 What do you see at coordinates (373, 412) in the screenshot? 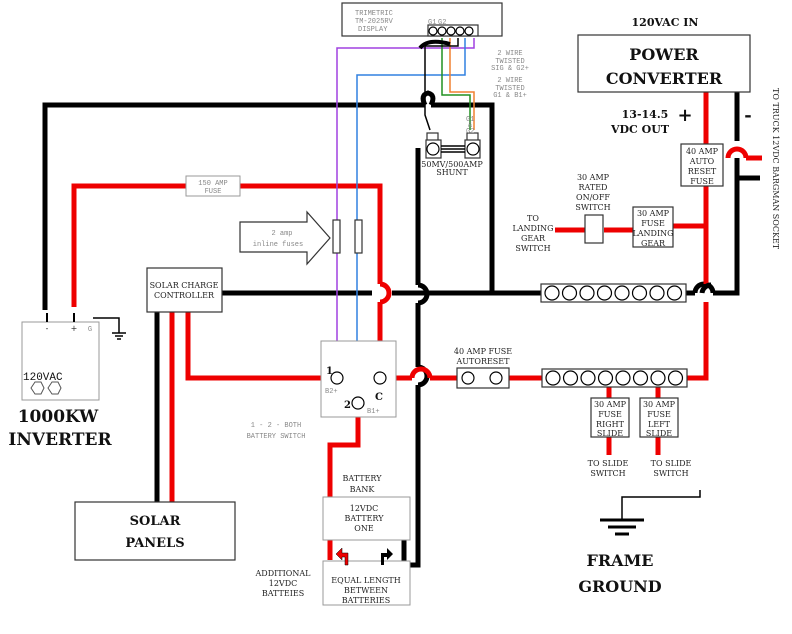
I see `terminal-sub-label: B1+` at bounding box center [373, 412].